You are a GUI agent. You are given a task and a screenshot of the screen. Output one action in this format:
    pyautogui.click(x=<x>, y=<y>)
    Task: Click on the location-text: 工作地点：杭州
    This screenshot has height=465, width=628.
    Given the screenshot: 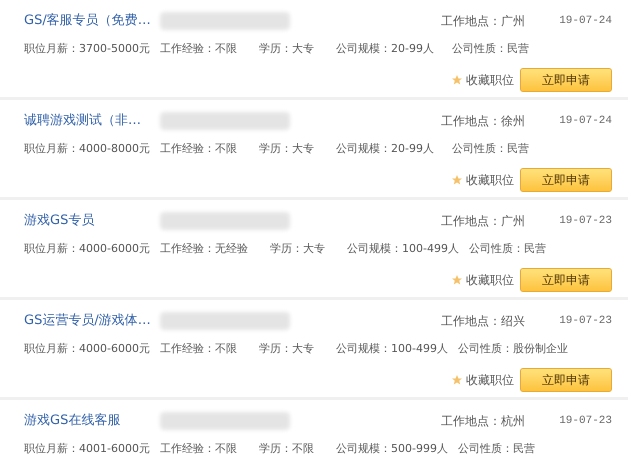 What is the action you would take?
    pyautogui.click(x=483, y=421)
    